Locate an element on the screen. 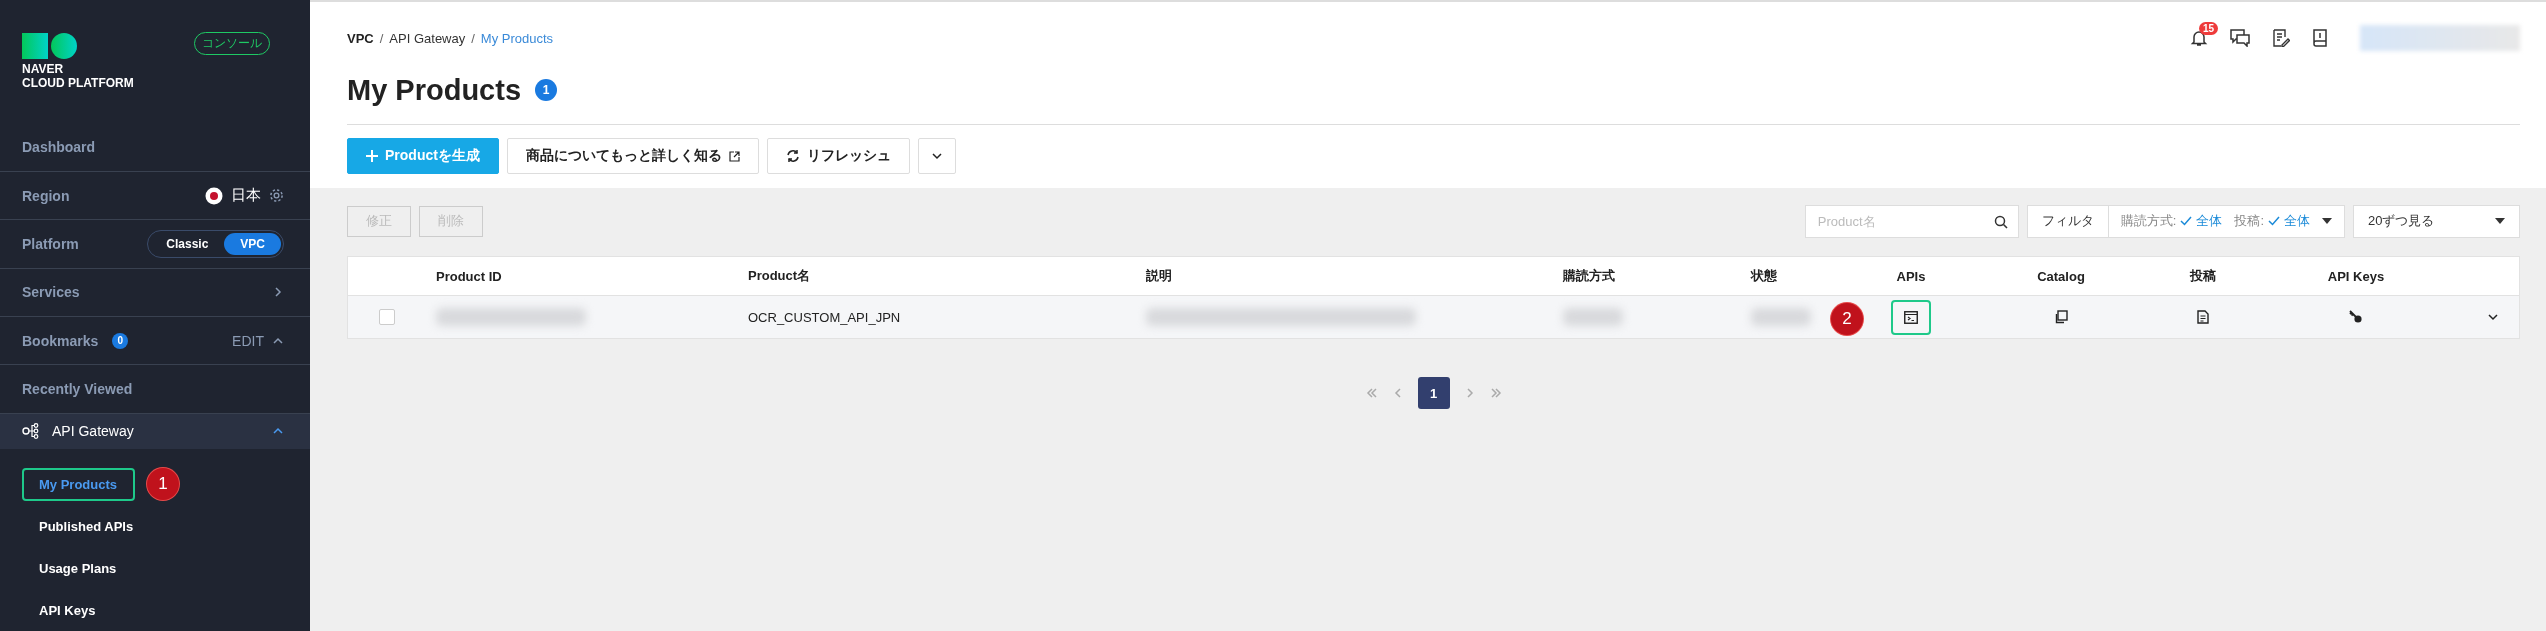  chat-icon is located at coordinates (2240, 38).